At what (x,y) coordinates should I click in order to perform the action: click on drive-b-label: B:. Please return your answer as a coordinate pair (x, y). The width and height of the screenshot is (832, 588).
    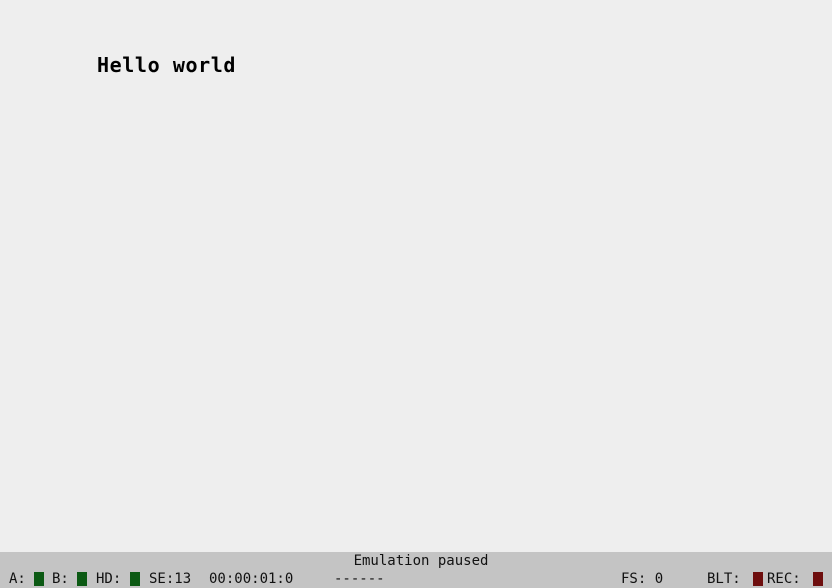
    Looking at the image, I should click on (60, 579).